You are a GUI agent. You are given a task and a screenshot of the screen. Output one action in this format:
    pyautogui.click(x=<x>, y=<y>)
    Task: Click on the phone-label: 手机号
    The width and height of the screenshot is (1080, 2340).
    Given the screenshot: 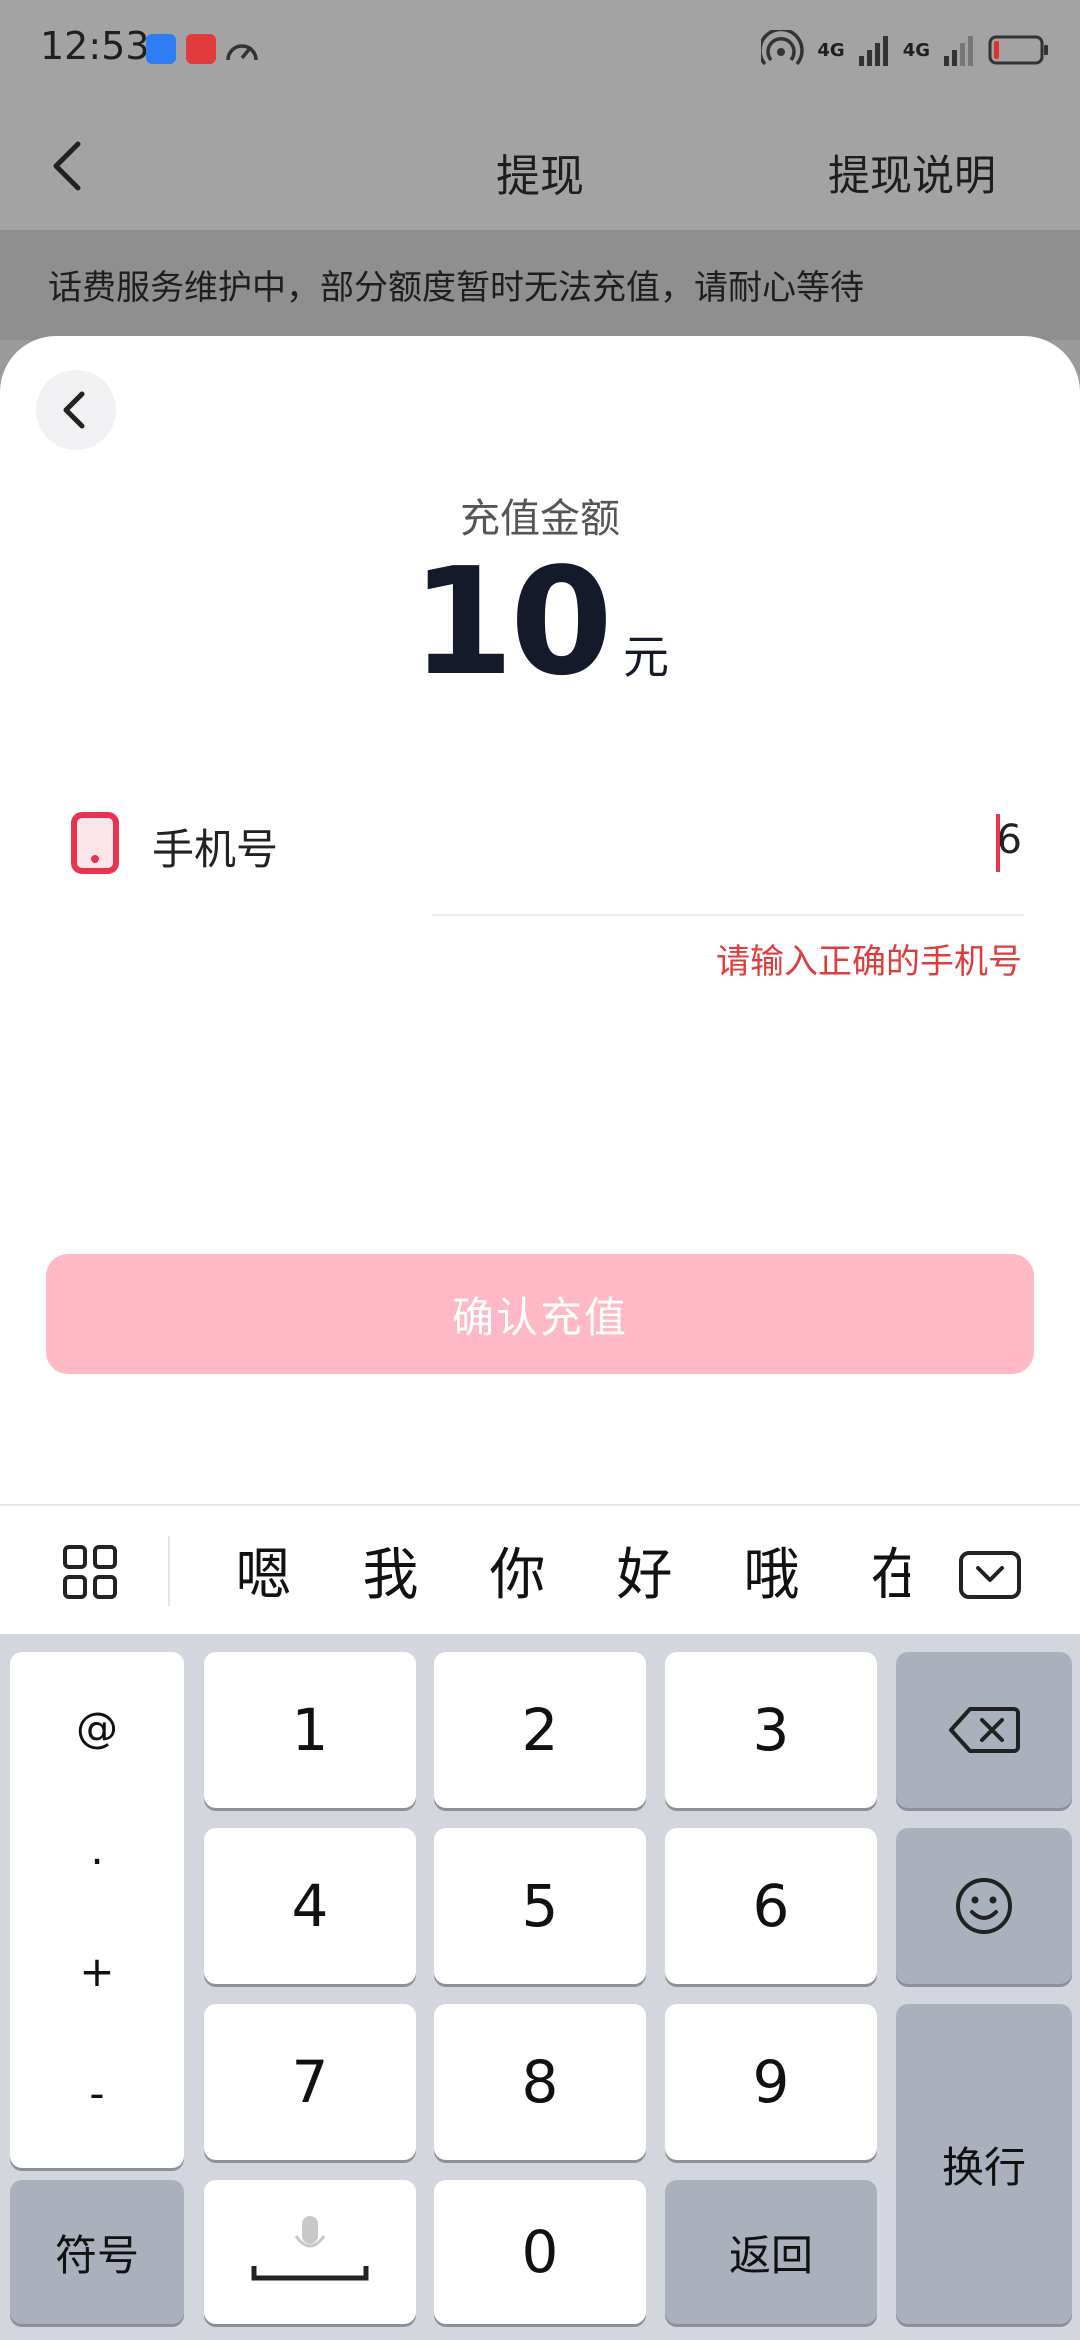 What is the action you would take?
    pyautogui.click(x=215, y=849)
    